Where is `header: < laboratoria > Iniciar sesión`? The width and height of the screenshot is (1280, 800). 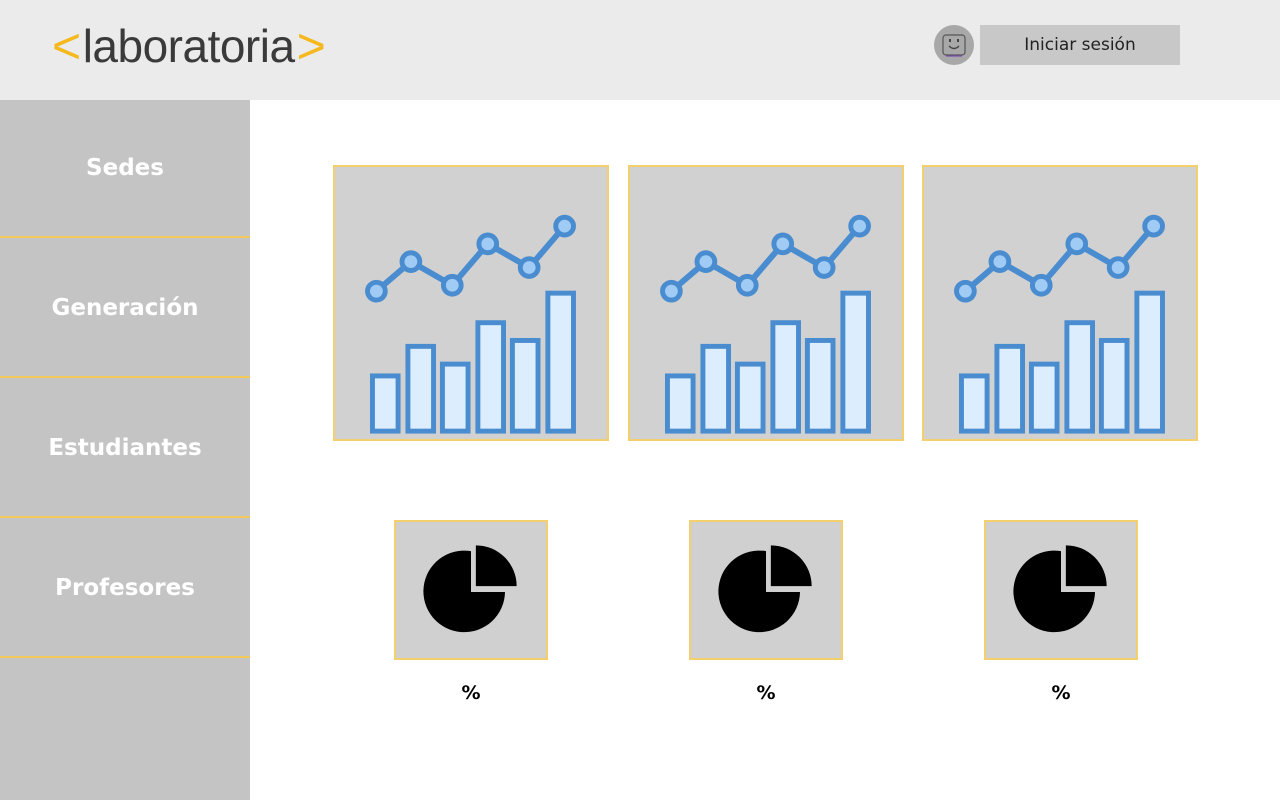
header: < laboratoria > Iniciar sesión is located at coordinates (640, 50).